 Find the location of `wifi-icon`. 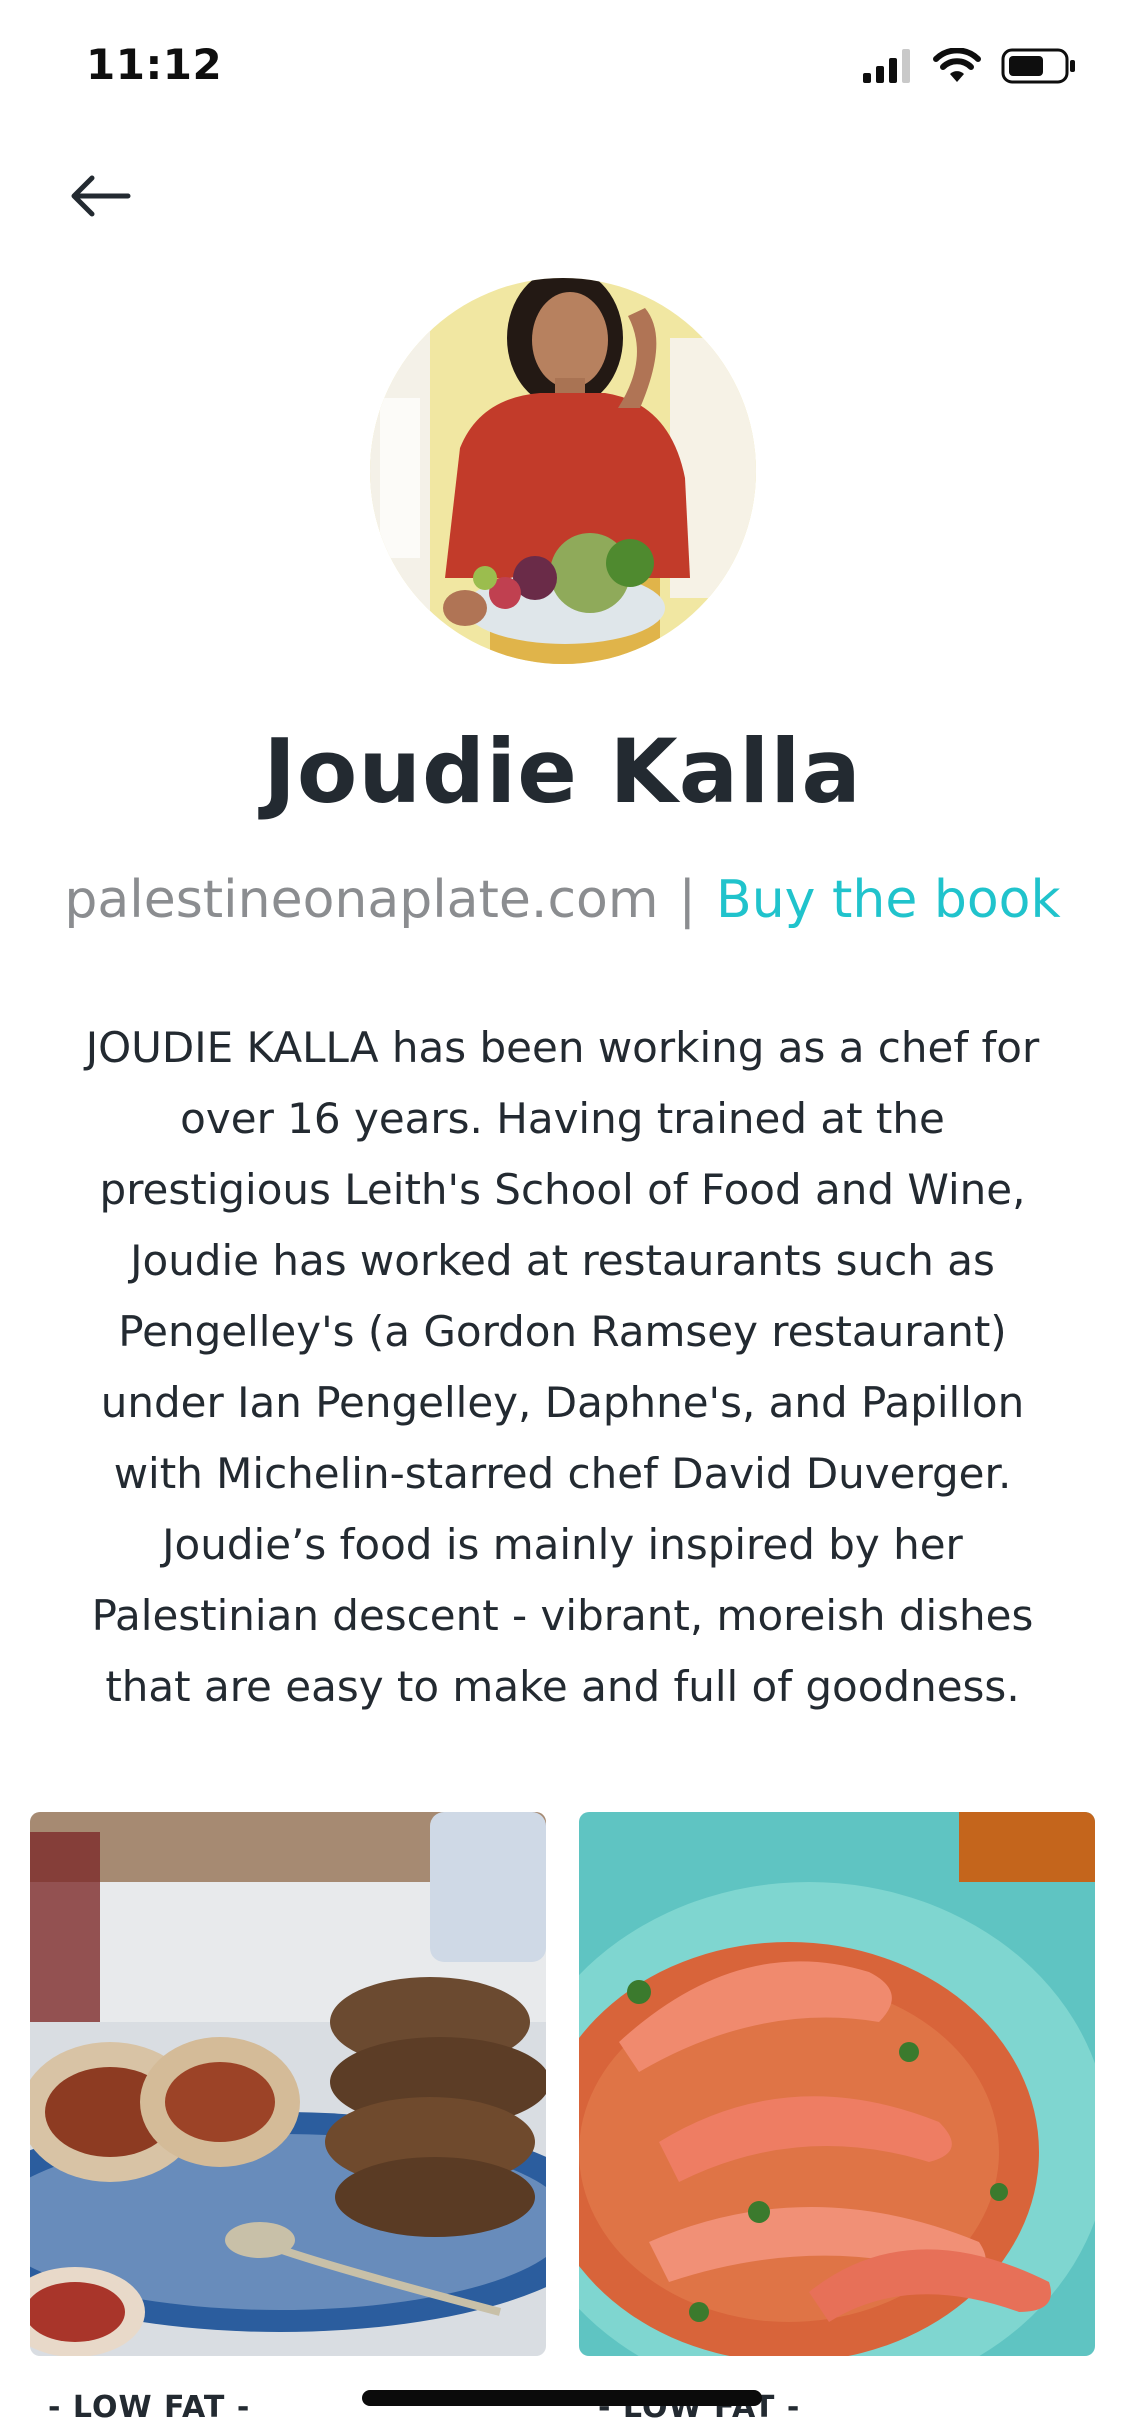

wifi-icon is located at coordinates (957, 67).